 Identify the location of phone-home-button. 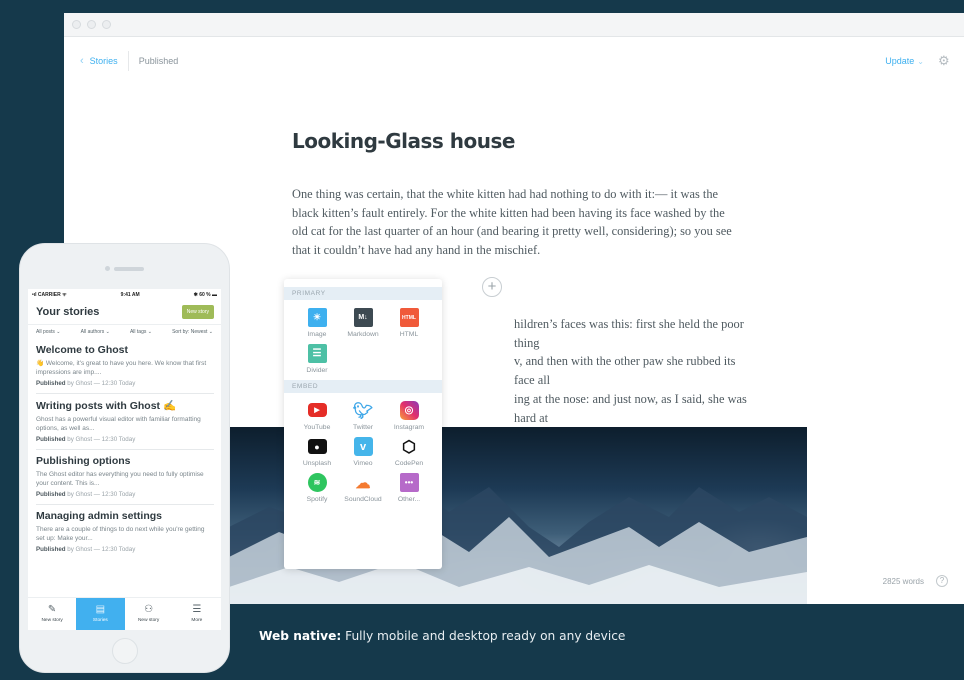
(125, 651).